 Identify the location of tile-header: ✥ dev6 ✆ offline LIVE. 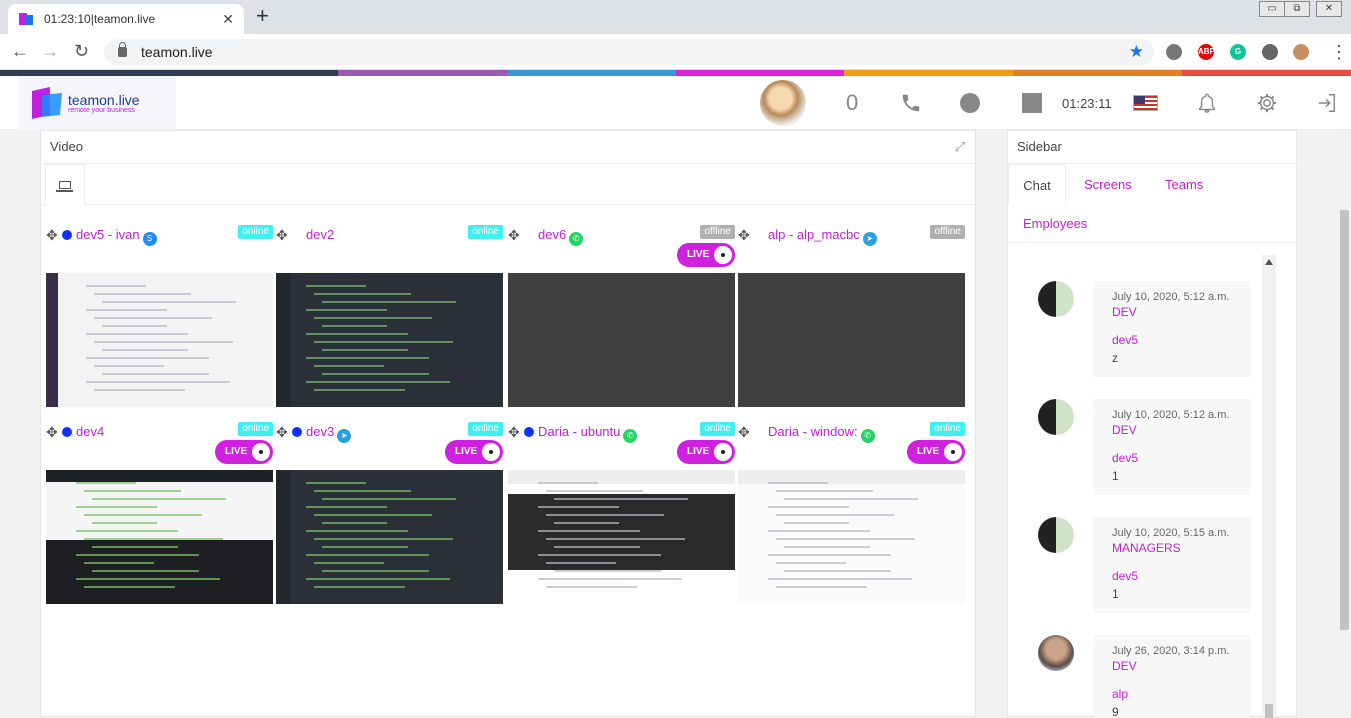
(621, 246).